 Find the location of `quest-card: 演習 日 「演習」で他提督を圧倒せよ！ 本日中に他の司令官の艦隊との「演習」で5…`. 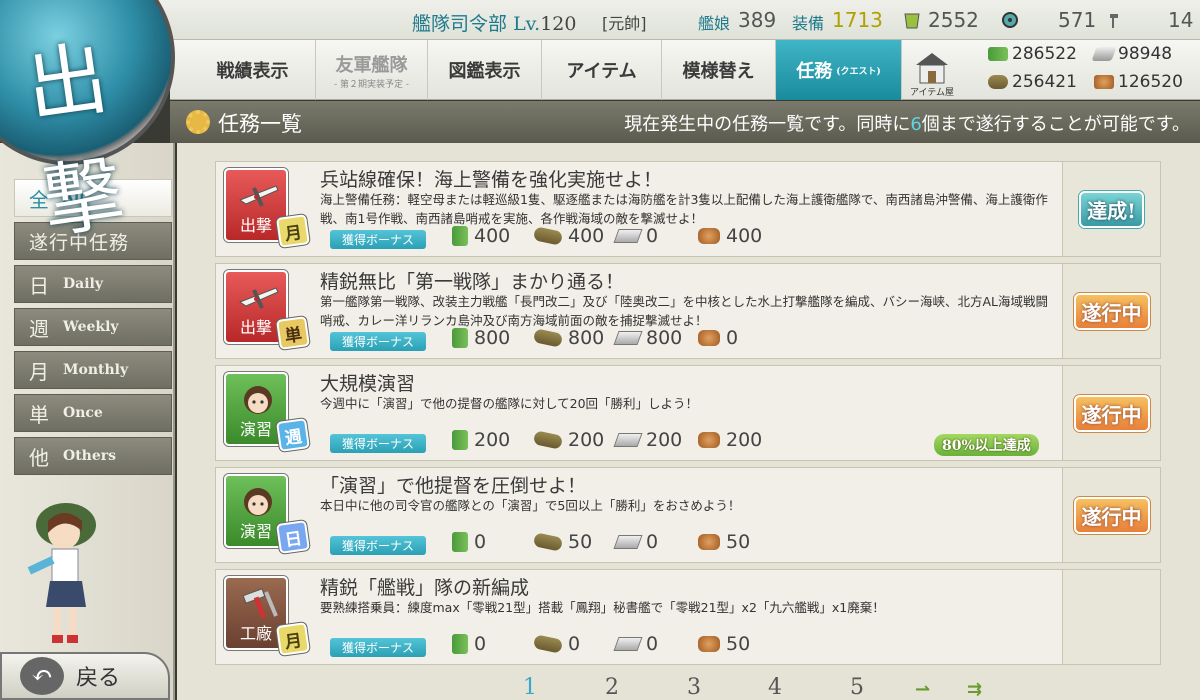

quest-card: 演習 日 「演習」で他提督を圧倒せよ！ 本日中に他の司令官の艦隊との「演習」で5… is located at coordinates (688, 515).